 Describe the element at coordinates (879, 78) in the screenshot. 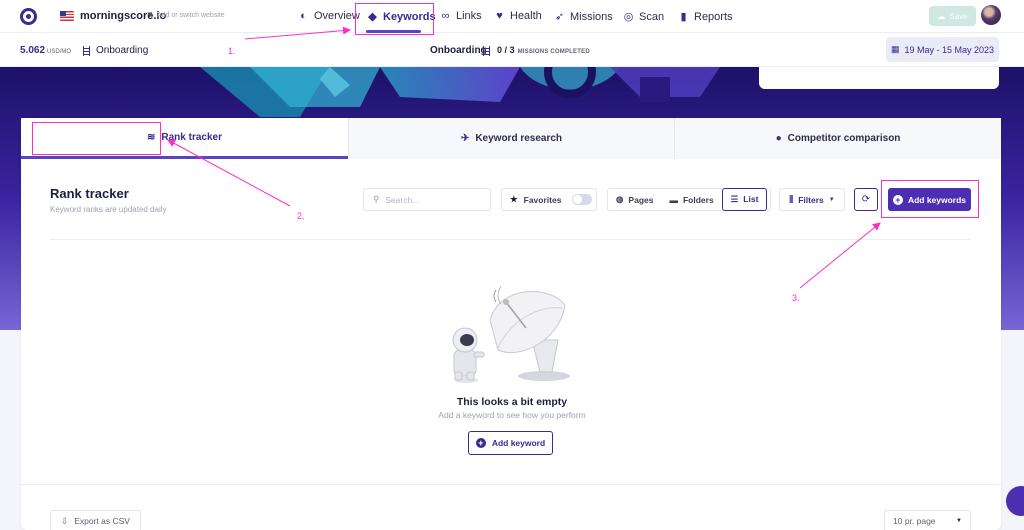

I see `hero-info-panel` at that location.